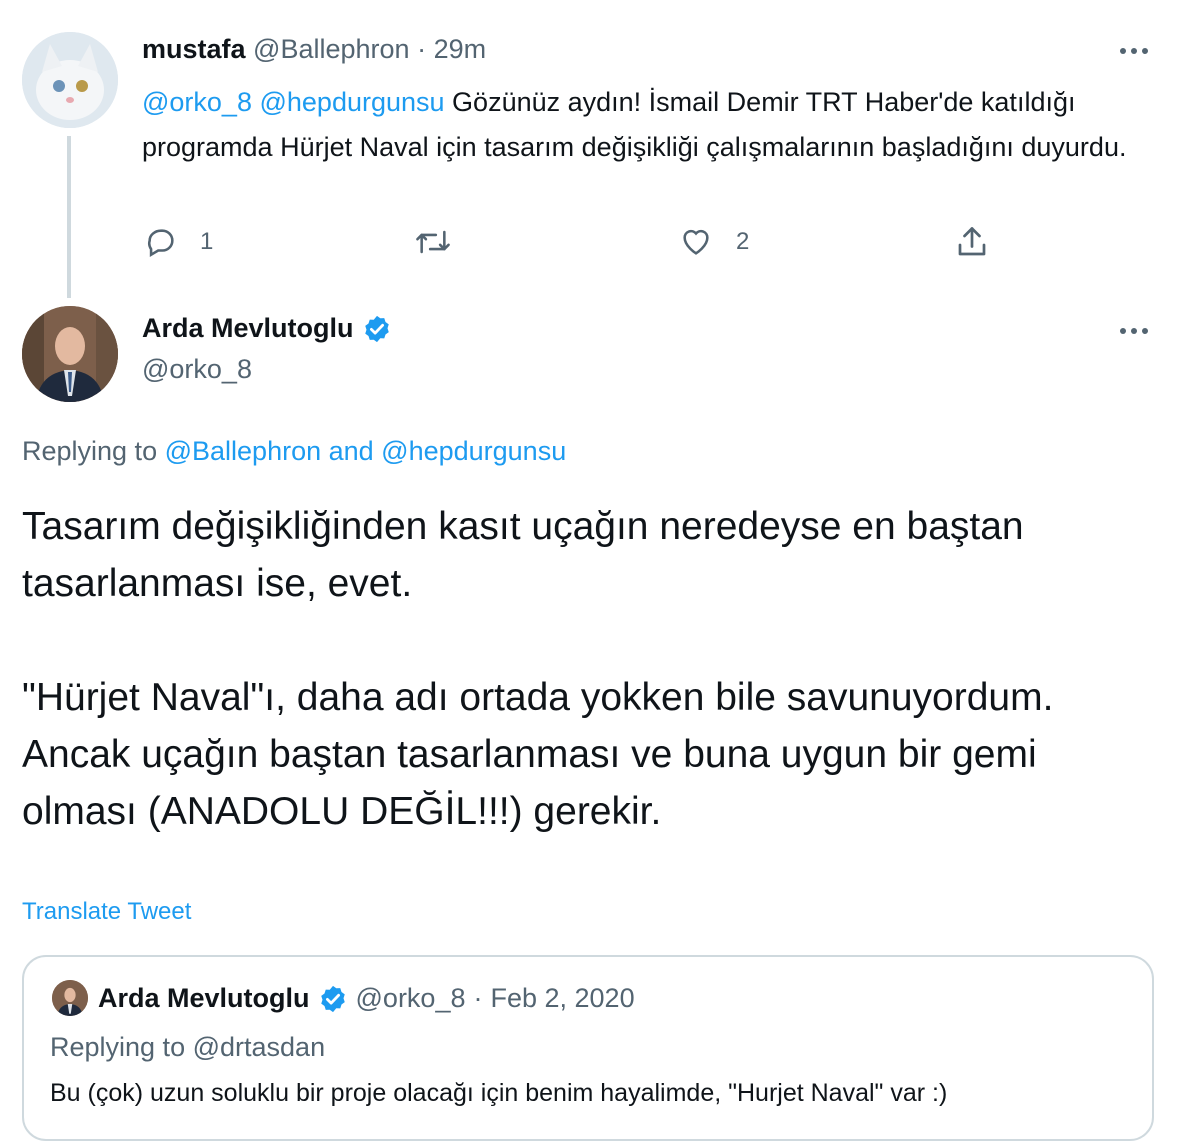 The height and width of the screenshot is (1148, 1192). I want to click on avatar-mustafa, so click(70, 80).